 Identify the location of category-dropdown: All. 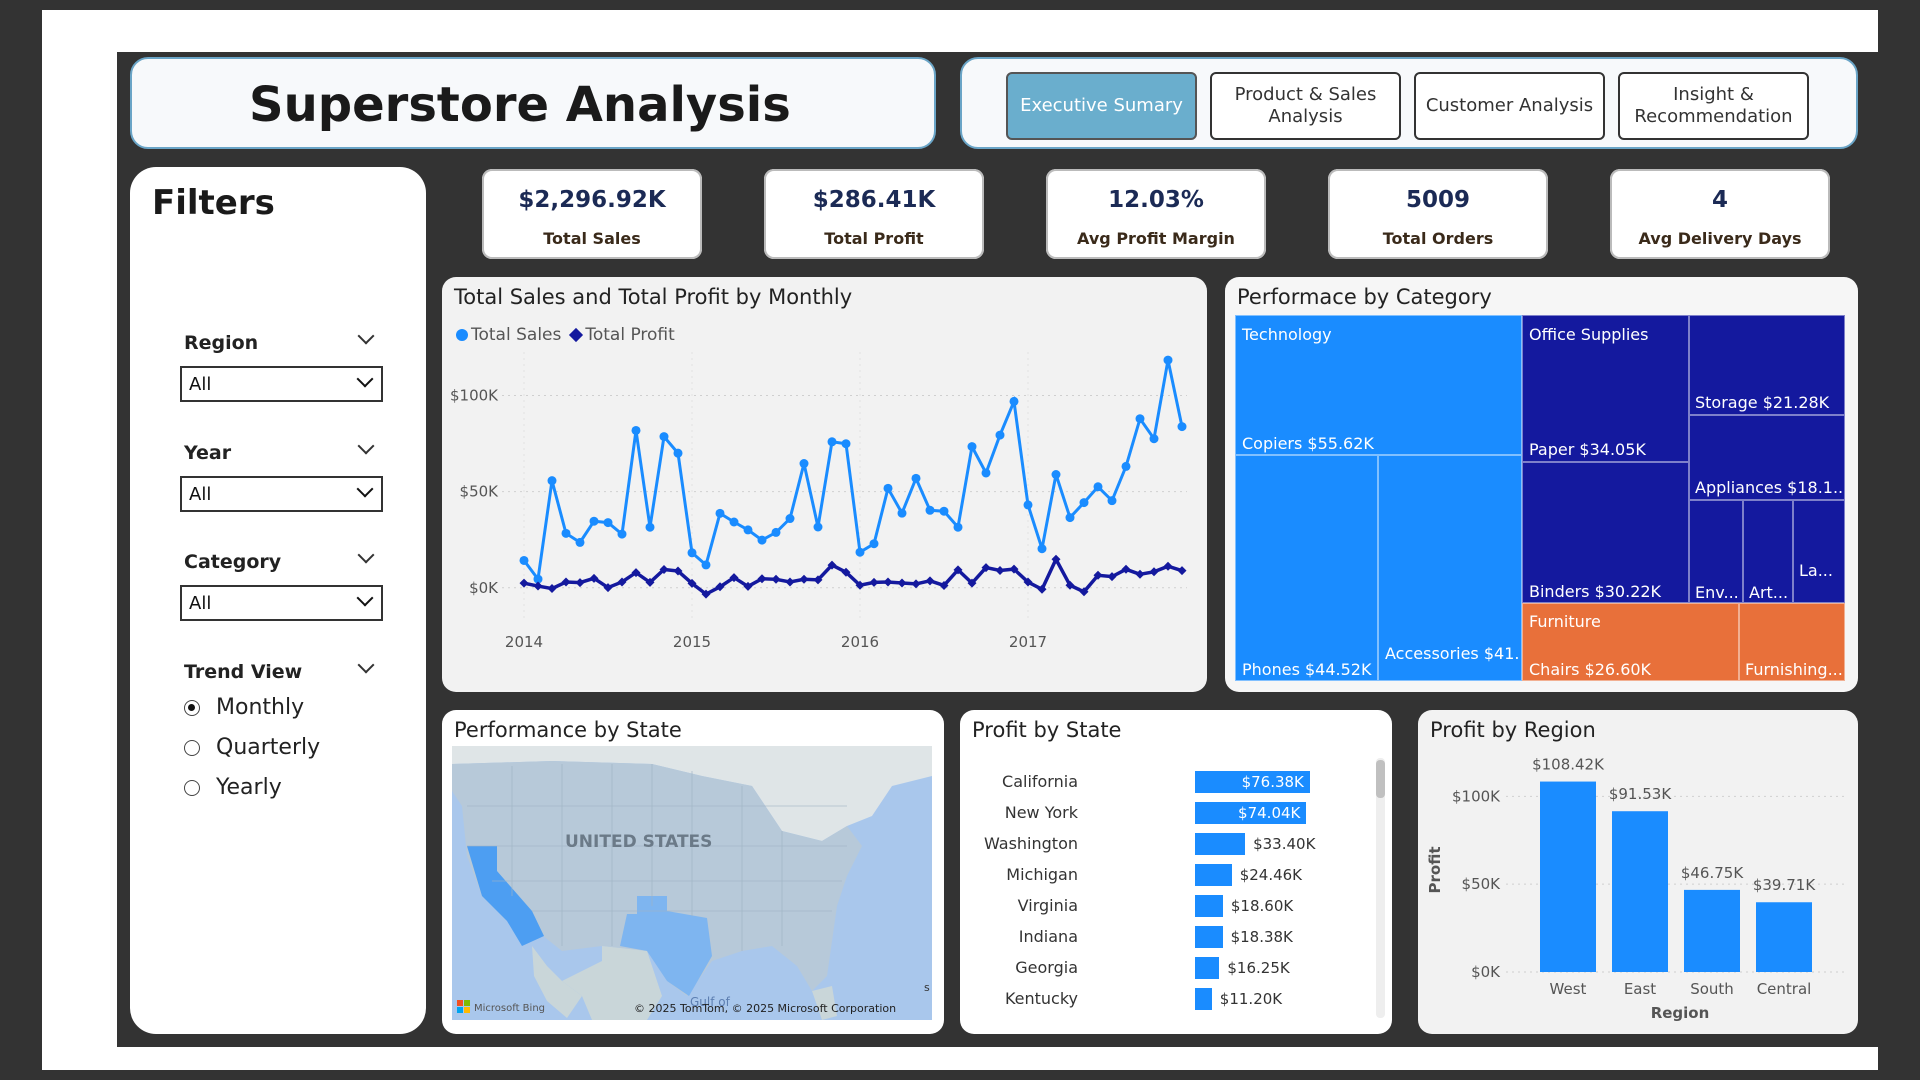
(281, 603).